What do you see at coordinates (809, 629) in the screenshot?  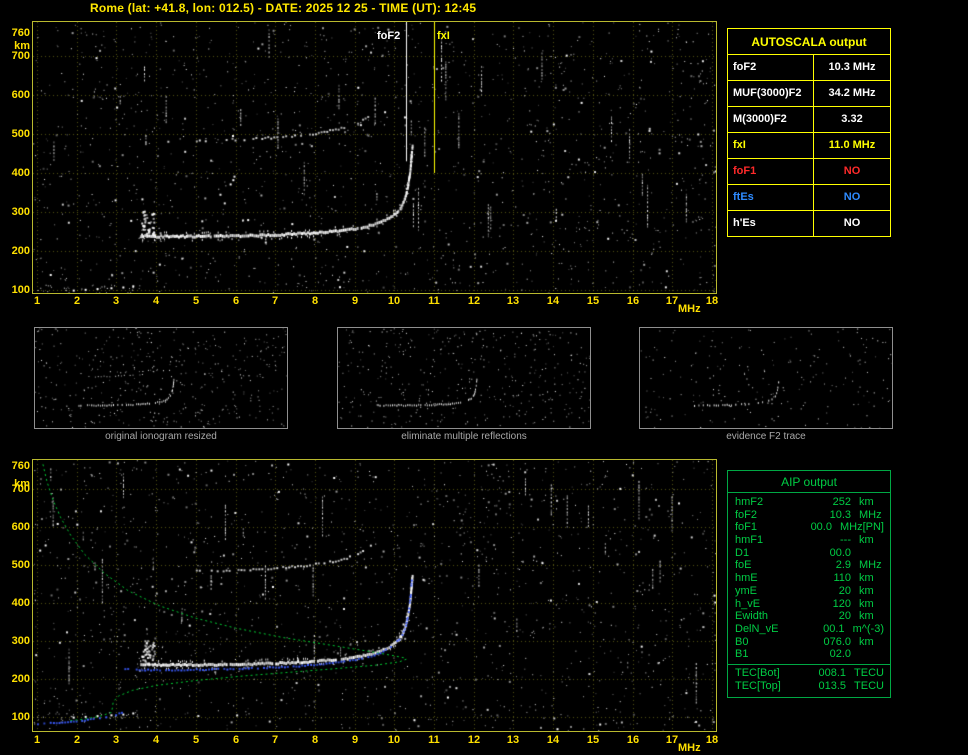 I see `aip-row-DelN_vE: DelN_vE 00.1 m^(-3)` at bounding box center [809, 629].